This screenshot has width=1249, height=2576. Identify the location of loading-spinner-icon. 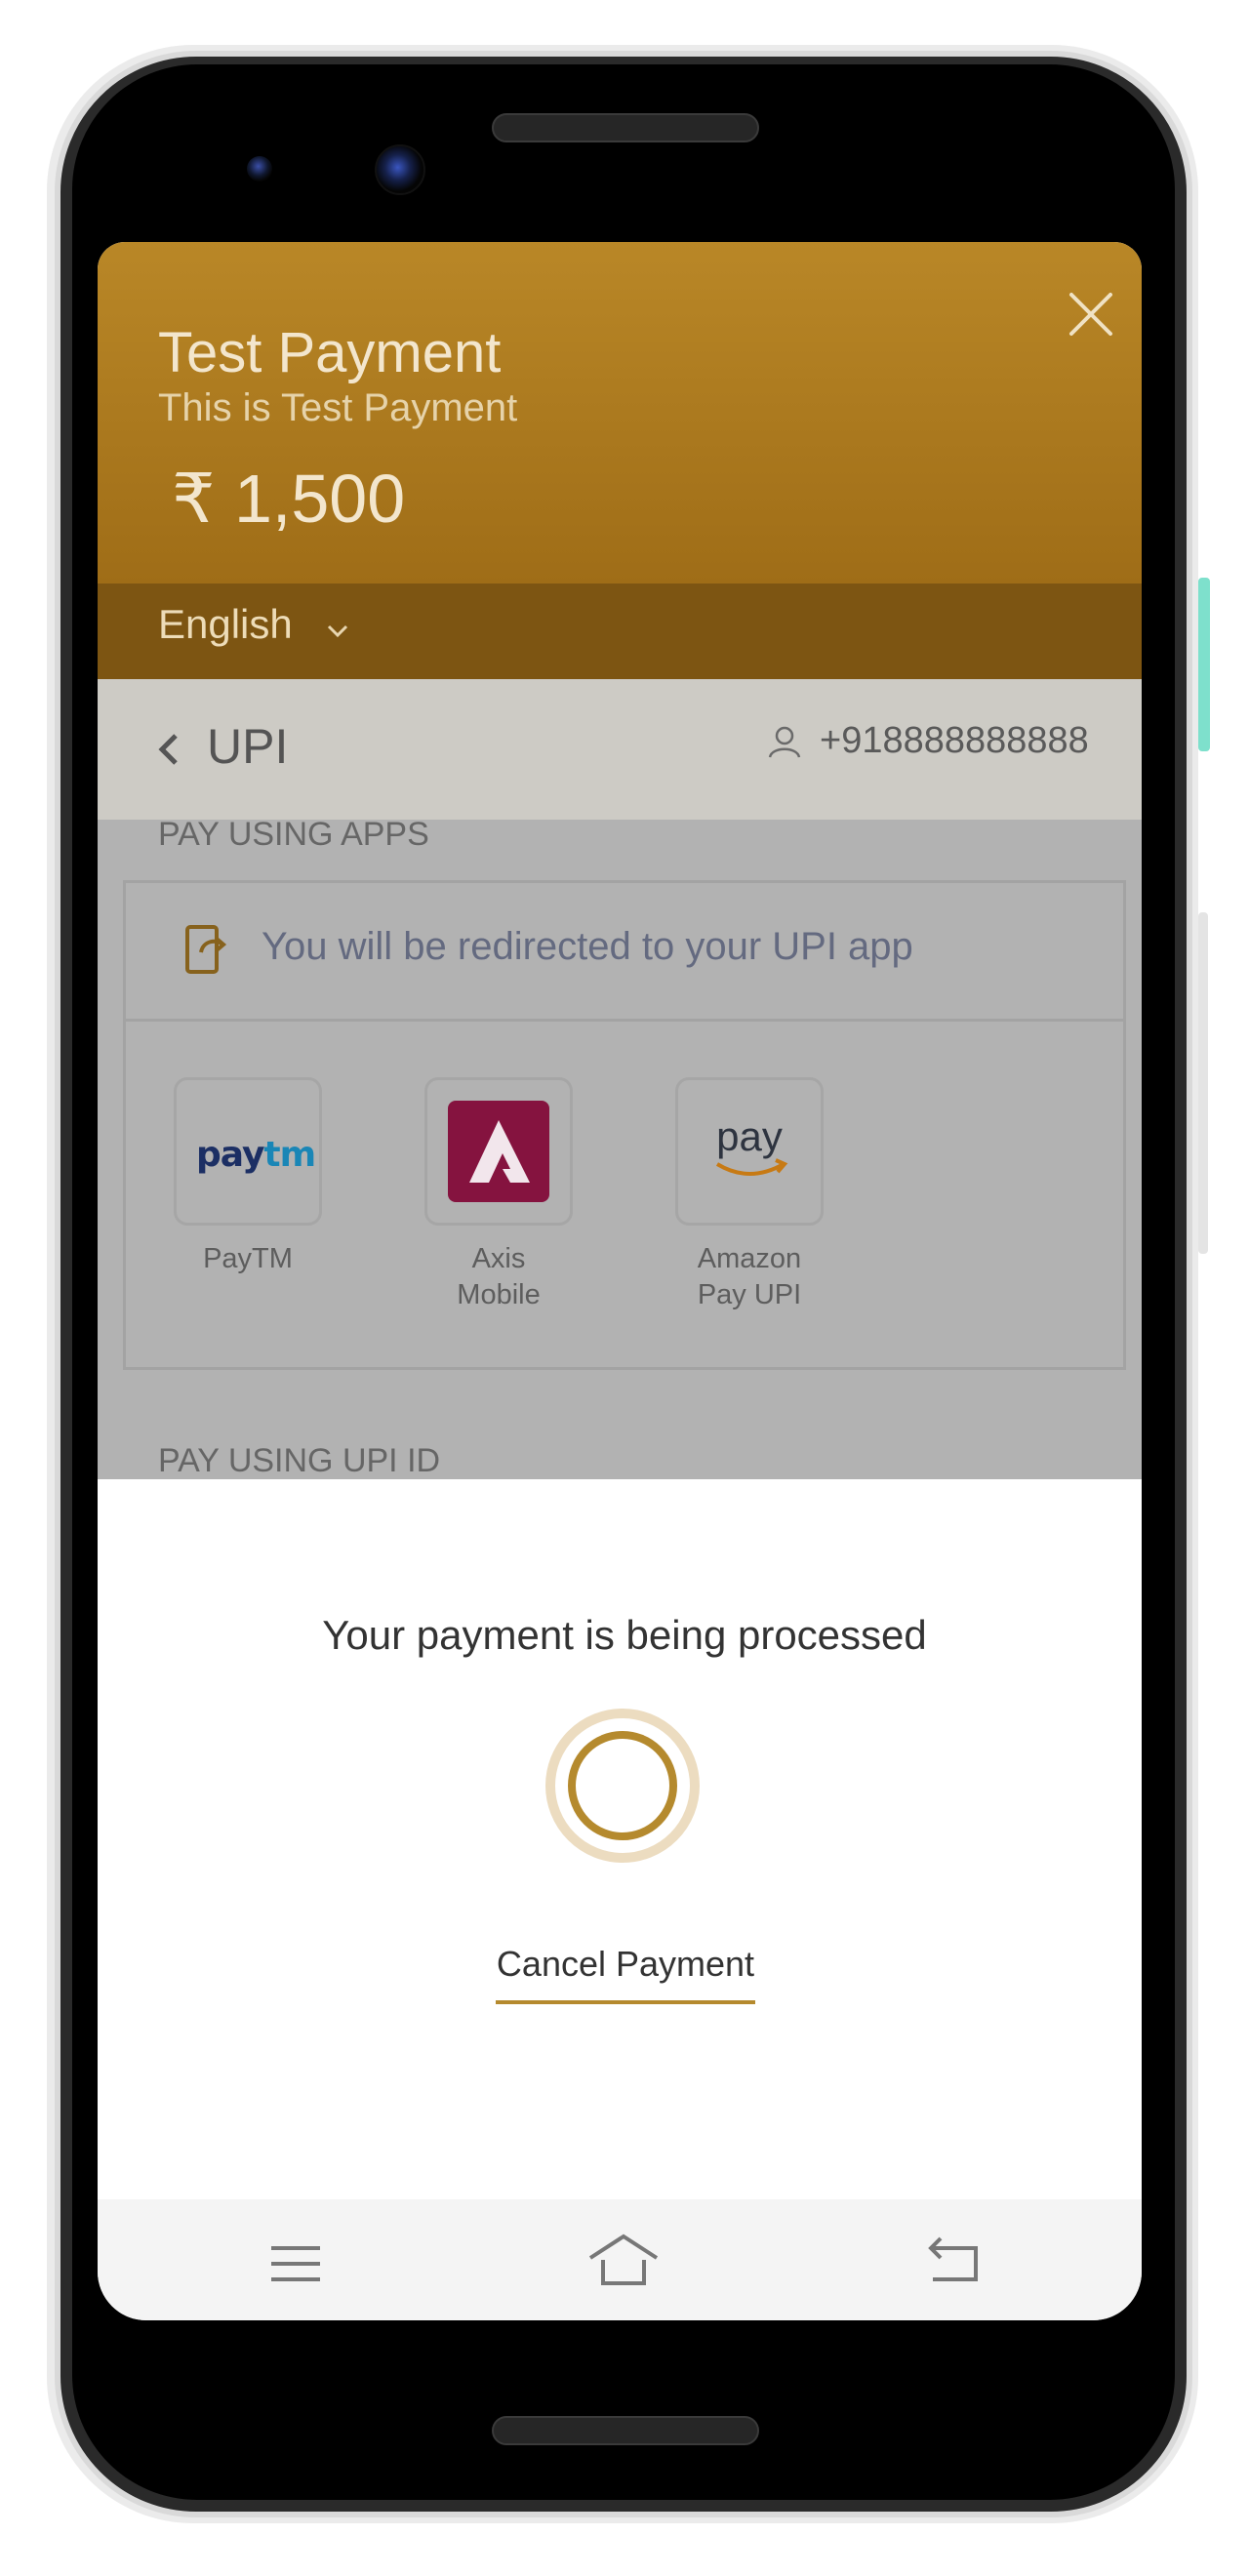
(622, 1786).